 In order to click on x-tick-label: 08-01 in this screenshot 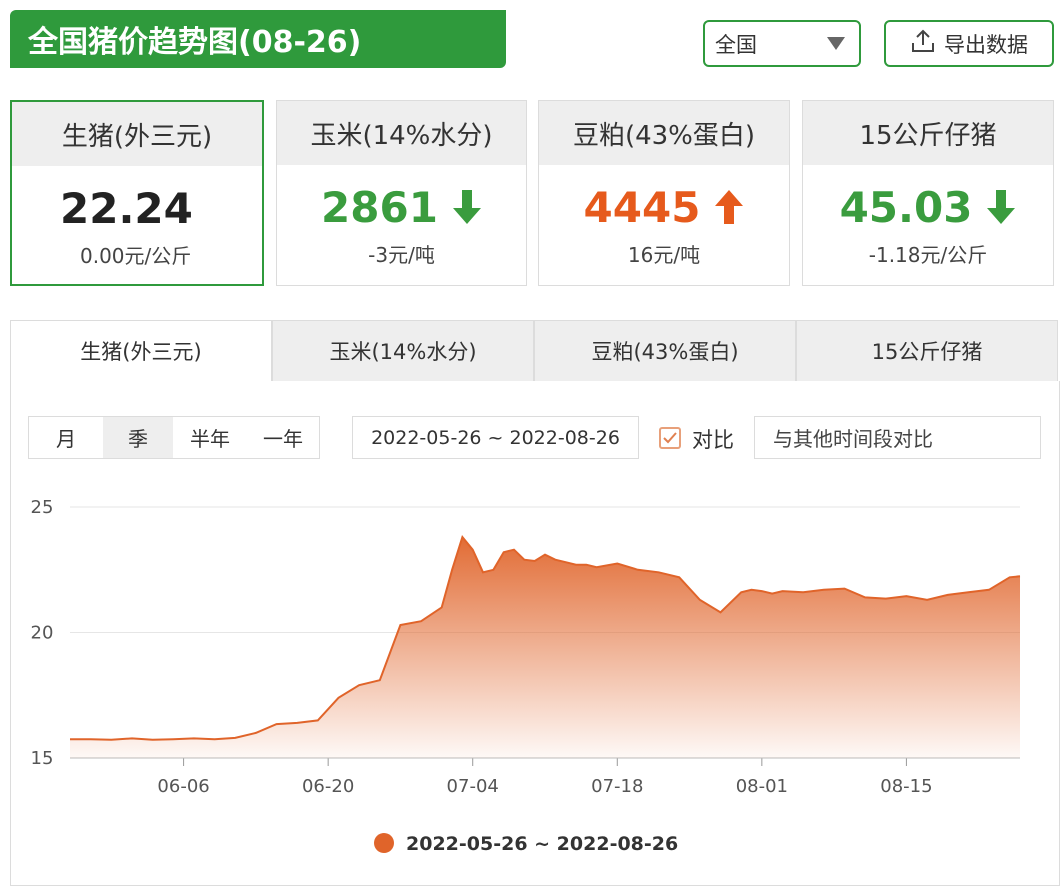, I will do `click(762, 786)`.